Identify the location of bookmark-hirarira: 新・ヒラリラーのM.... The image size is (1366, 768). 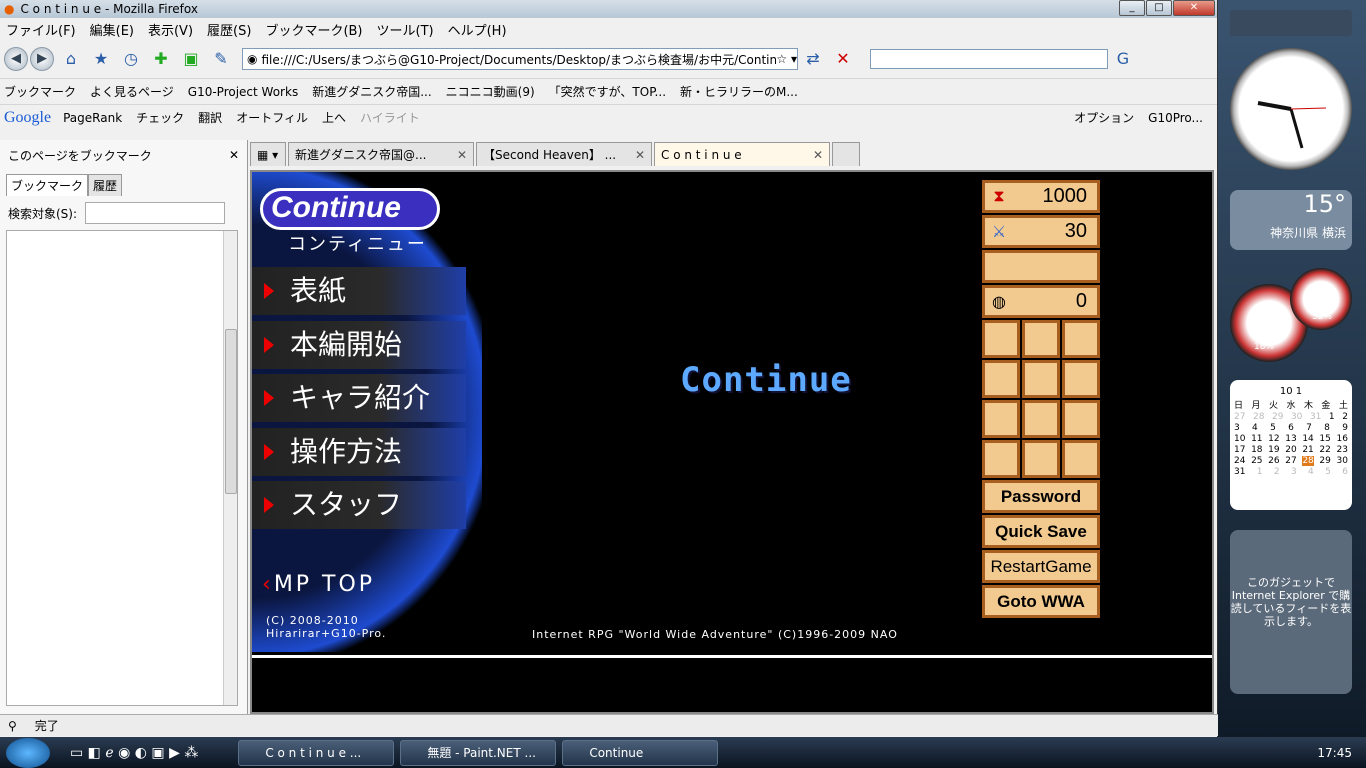
(739, 91).